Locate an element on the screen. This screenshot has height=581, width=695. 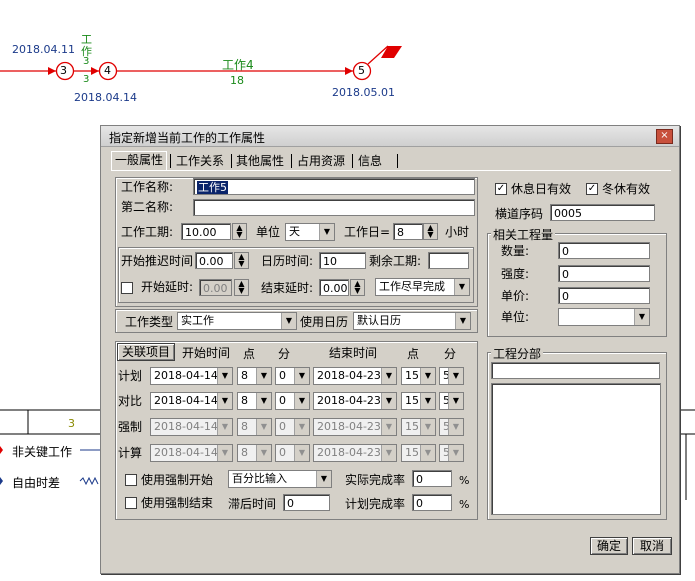
schedule-row-label: 计划 is located at coordinates (130, 376).